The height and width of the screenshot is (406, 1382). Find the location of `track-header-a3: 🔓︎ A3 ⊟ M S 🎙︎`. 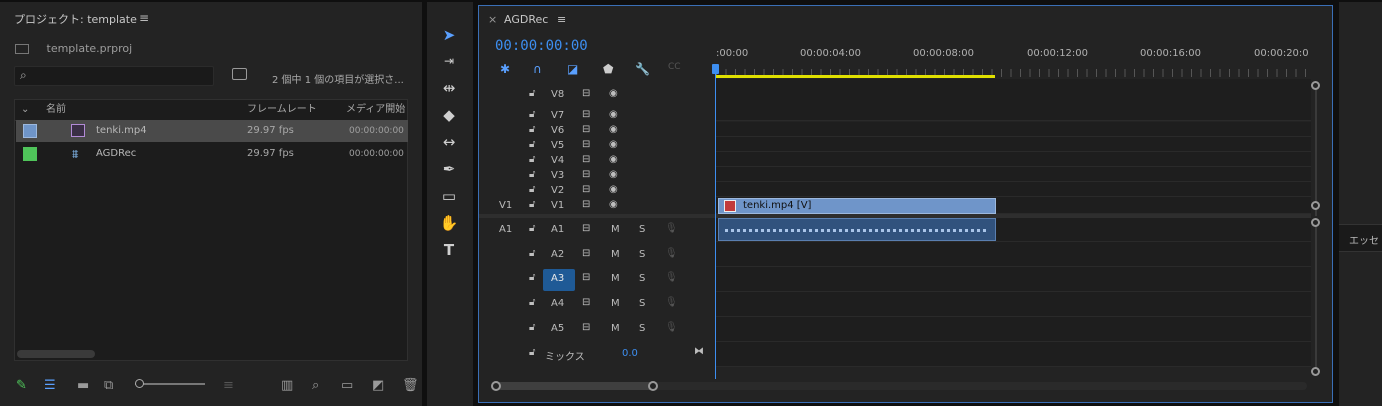

track-header-a3: 🔓︎ A3 ⊟ M S 🎙︎ is located at coordinates (597, 280).